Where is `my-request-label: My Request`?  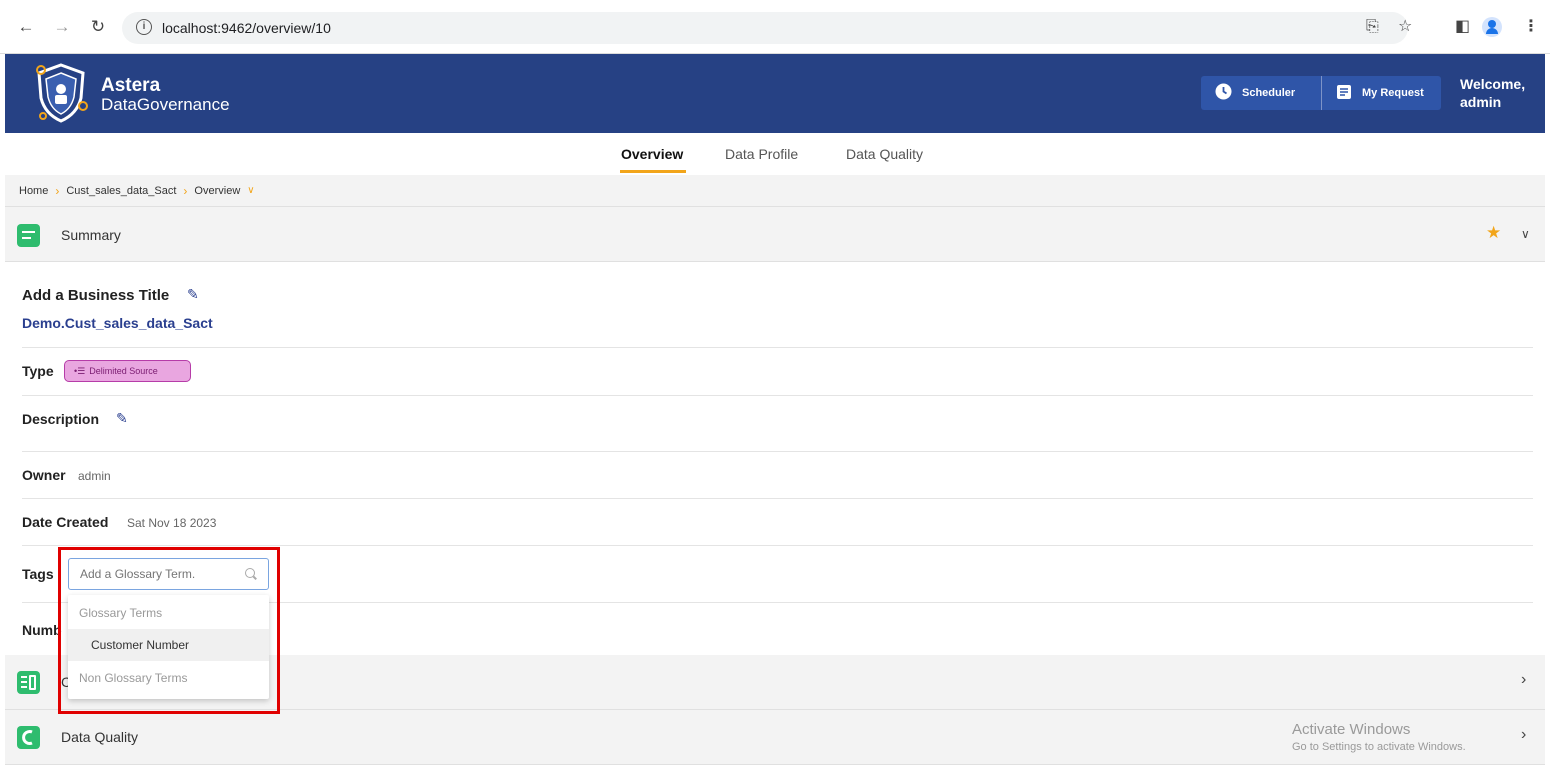
my-request-label: My Request is located at coordinates (1393, 93).